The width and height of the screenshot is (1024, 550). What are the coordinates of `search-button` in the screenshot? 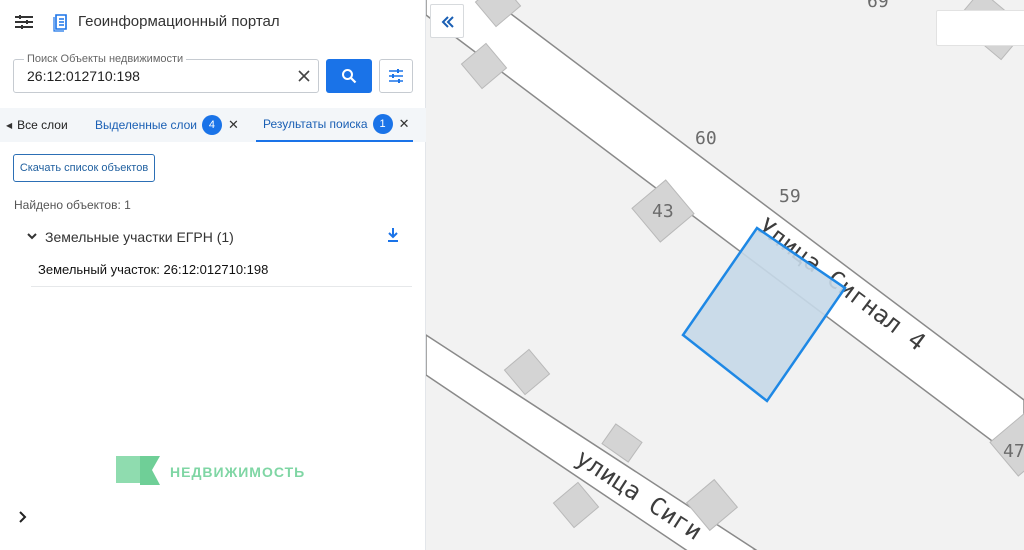 It's located at (349, 76).